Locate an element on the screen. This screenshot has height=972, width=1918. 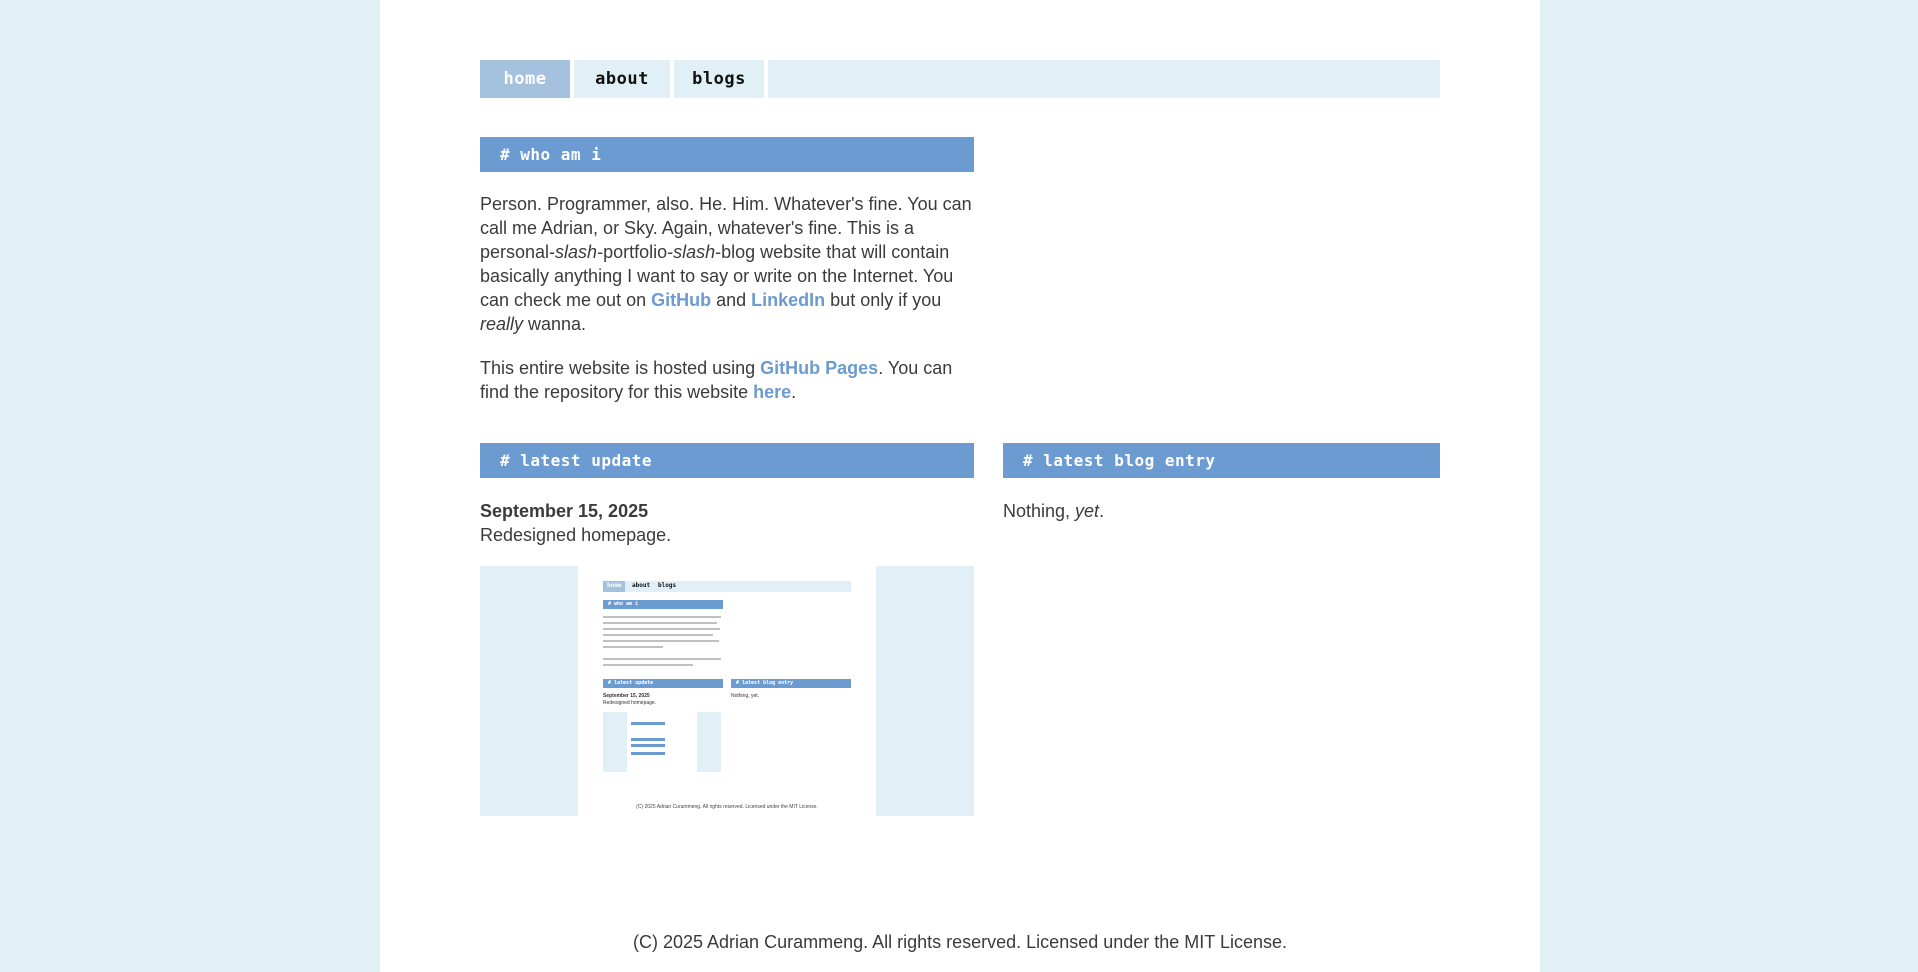
who-text-d: but only if you is located at coordinates (883, 300).